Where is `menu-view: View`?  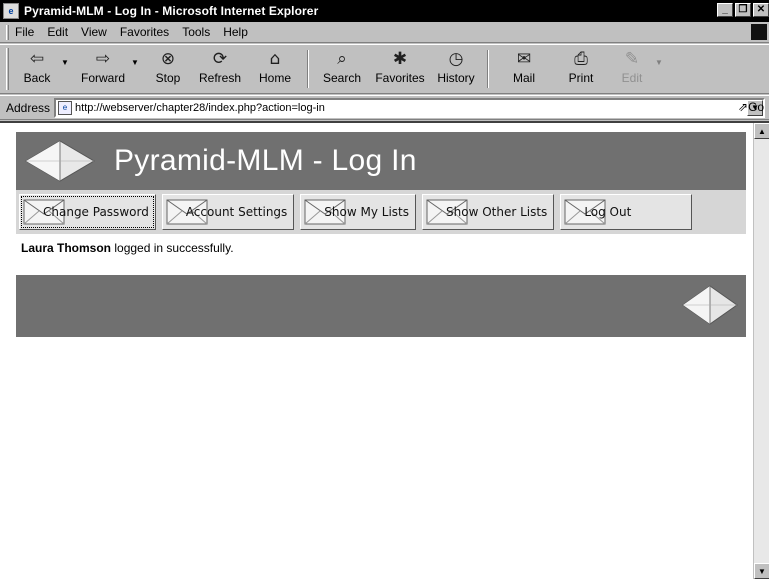 menu-view: View is located at coordinates (94, 32).